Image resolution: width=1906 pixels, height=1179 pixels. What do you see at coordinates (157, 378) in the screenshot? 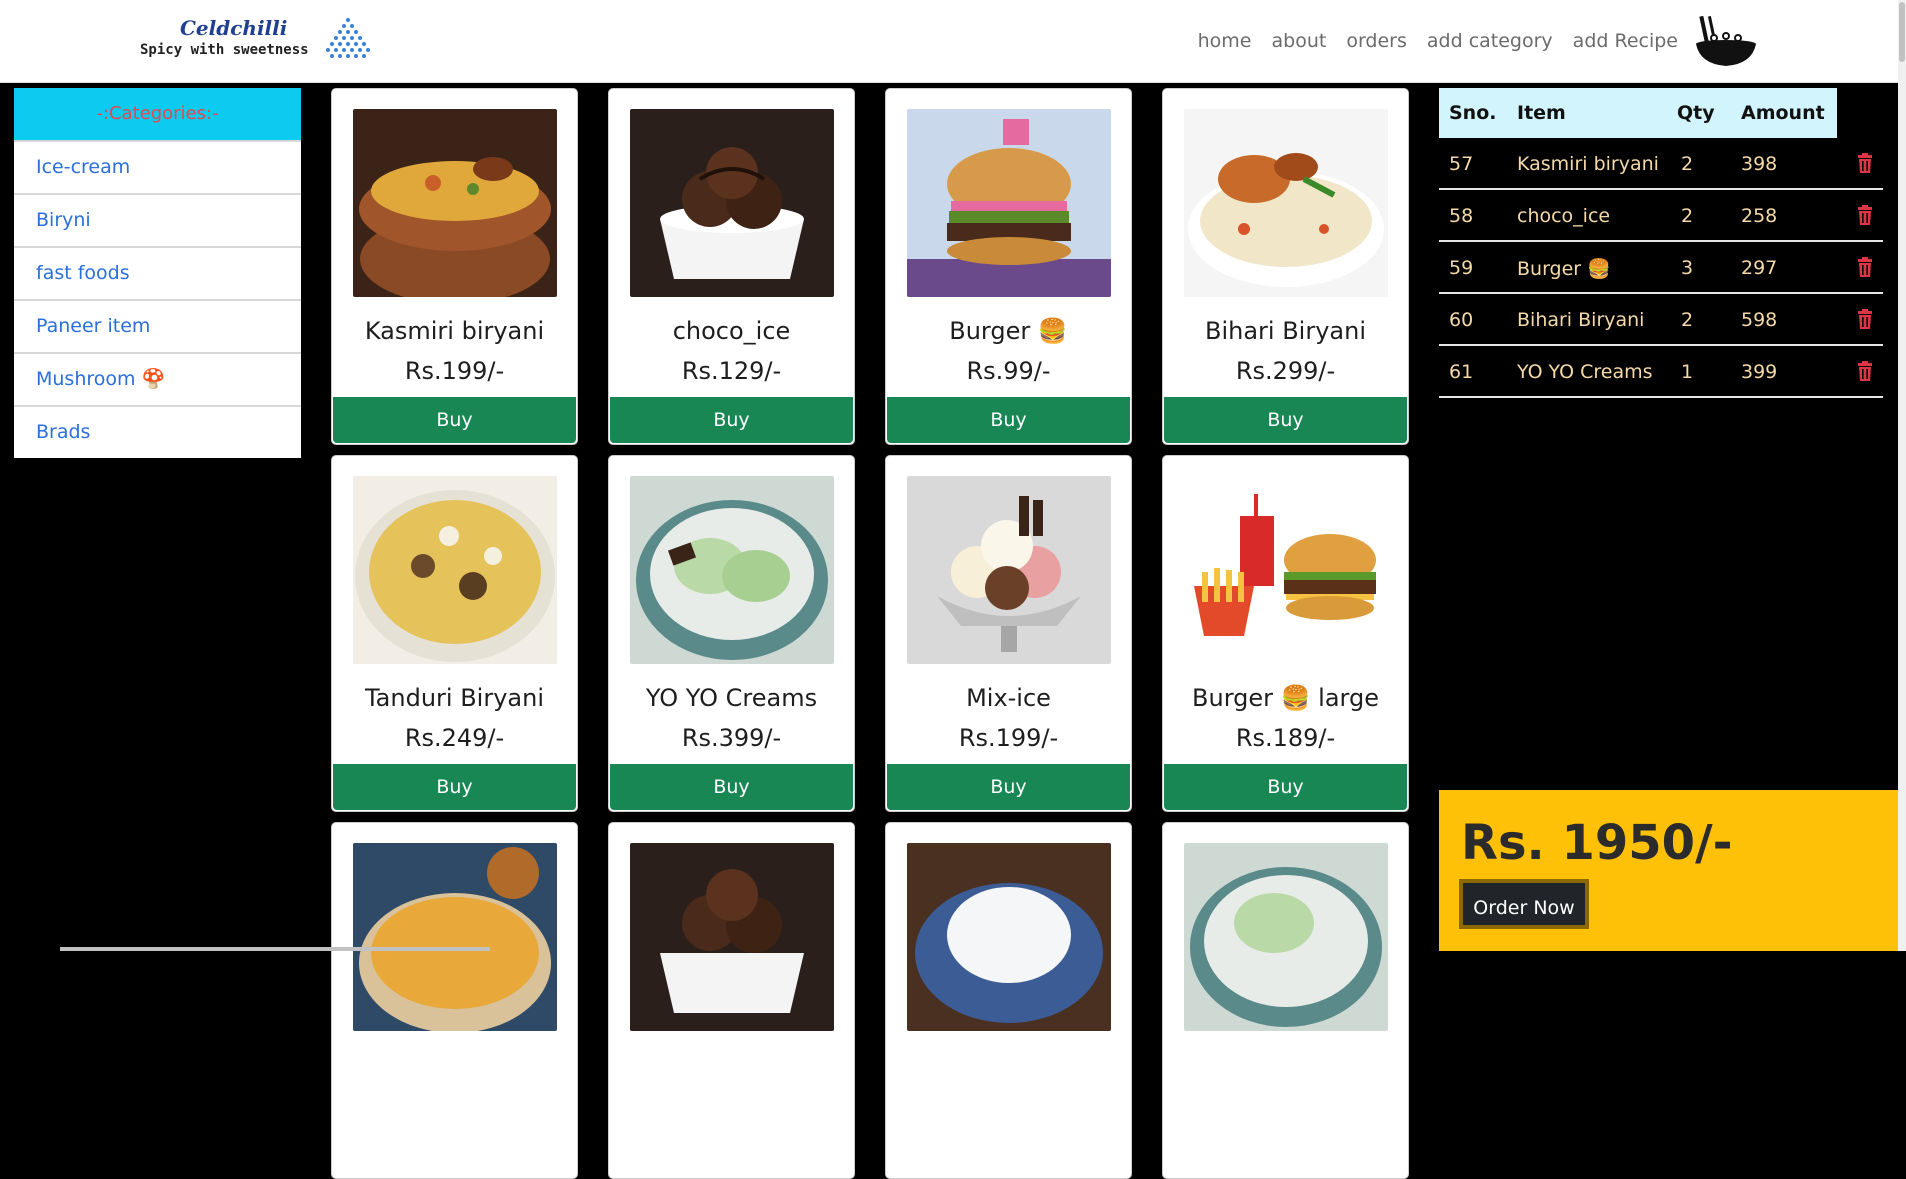
I see `category-mushroom: Mushroom 🍄` at bounding box center [157, 378].